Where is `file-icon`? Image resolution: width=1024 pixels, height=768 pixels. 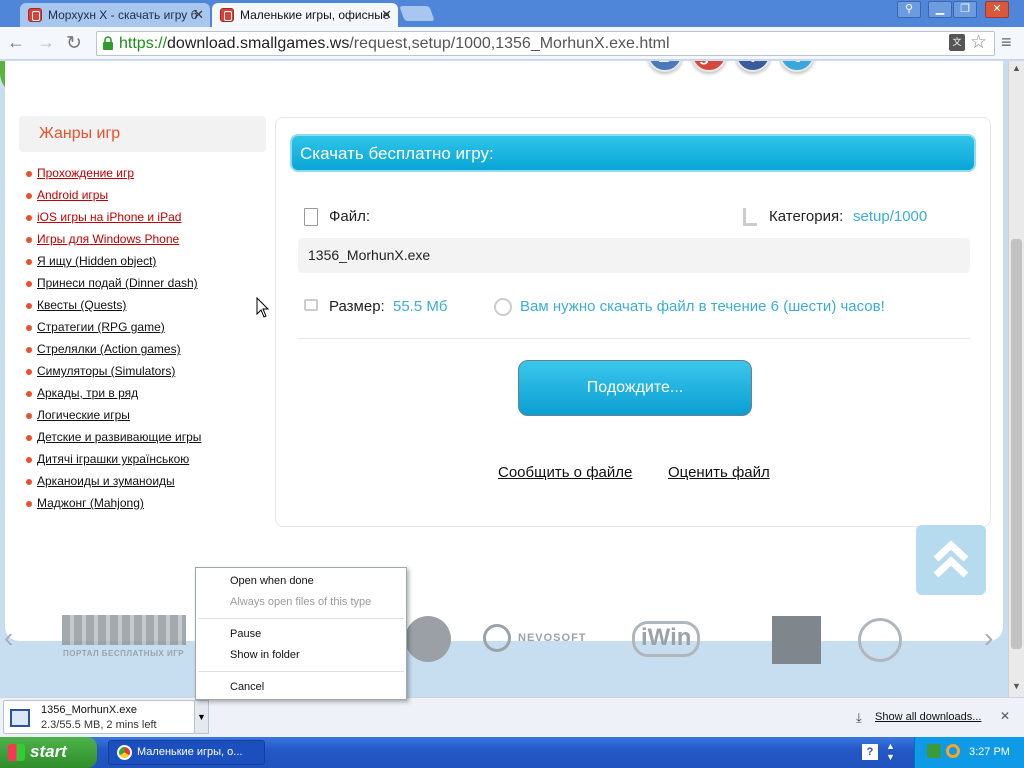 file-icon is located at coordinates (311, 217).